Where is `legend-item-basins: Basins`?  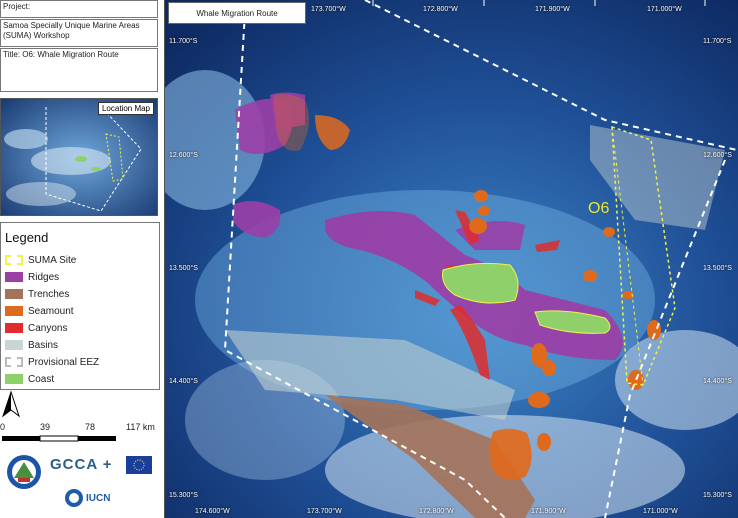
legend-item-basins: Basins is located at coordinates (31, 345).